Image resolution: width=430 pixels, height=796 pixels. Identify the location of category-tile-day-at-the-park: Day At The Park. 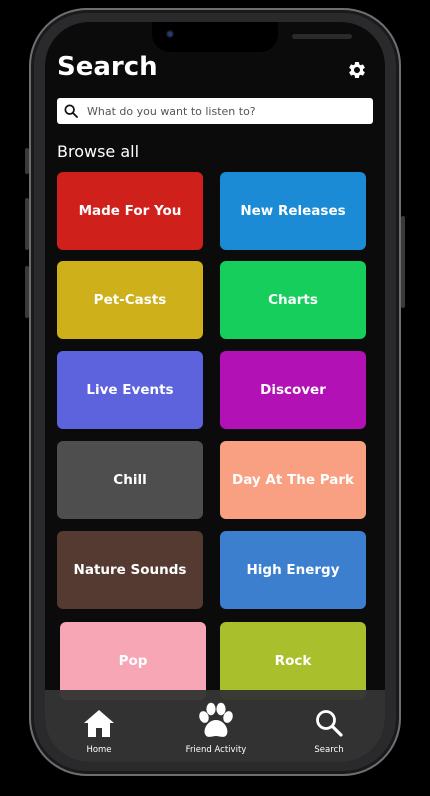
(293, 480).